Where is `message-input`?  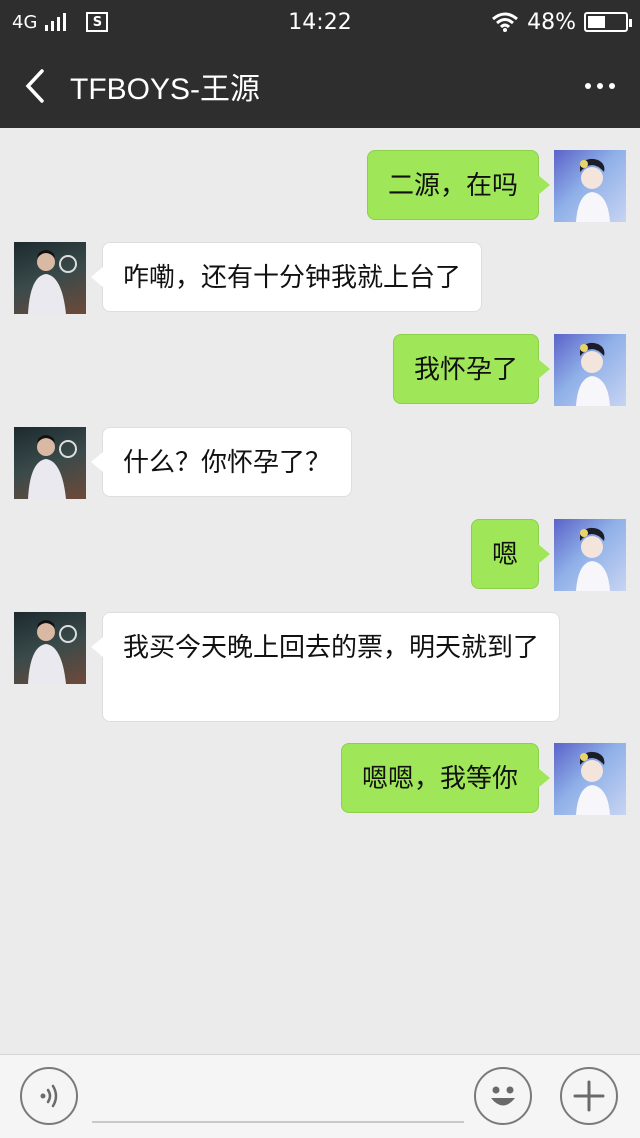
message-input is located at coordinates (278, 1099).